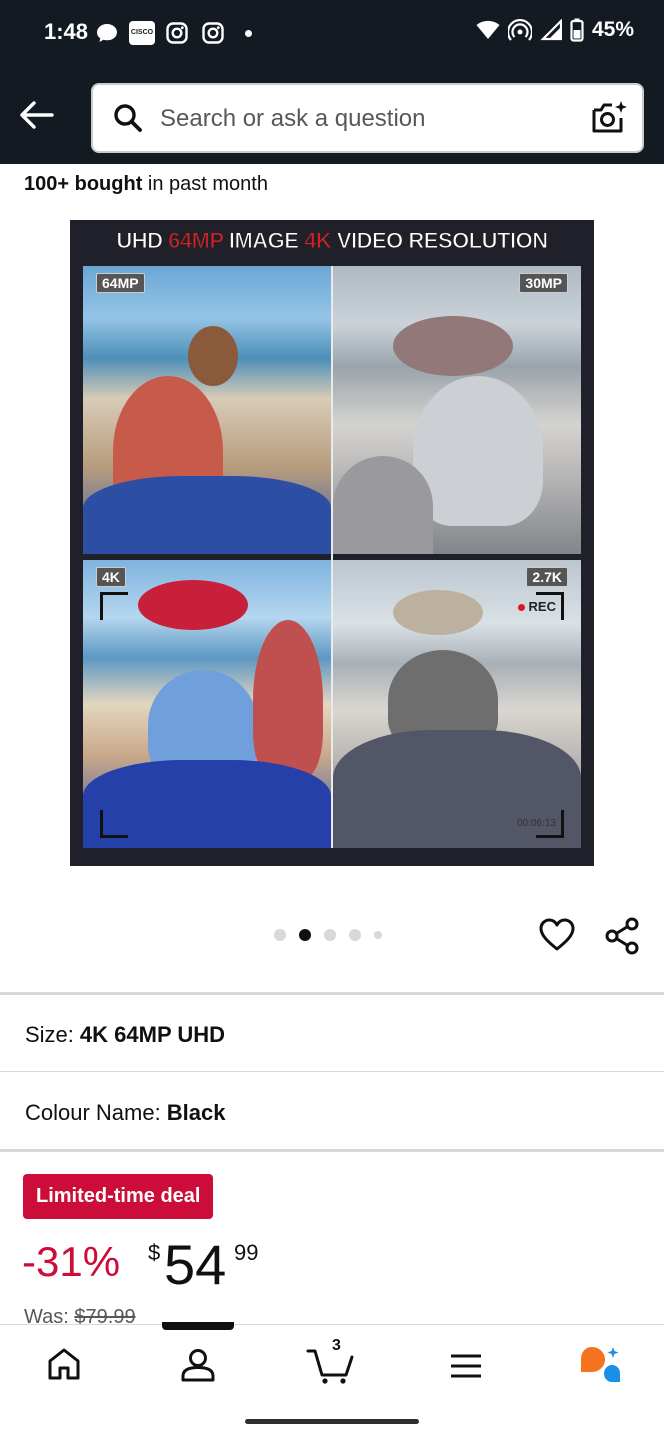 The height and width of the screenshot is (1440, 664). What do you see at coordinates (543, 283) in the screenshot?
I see `resolution-tag-30mp: 30MP` at bounding box center [543, 283].